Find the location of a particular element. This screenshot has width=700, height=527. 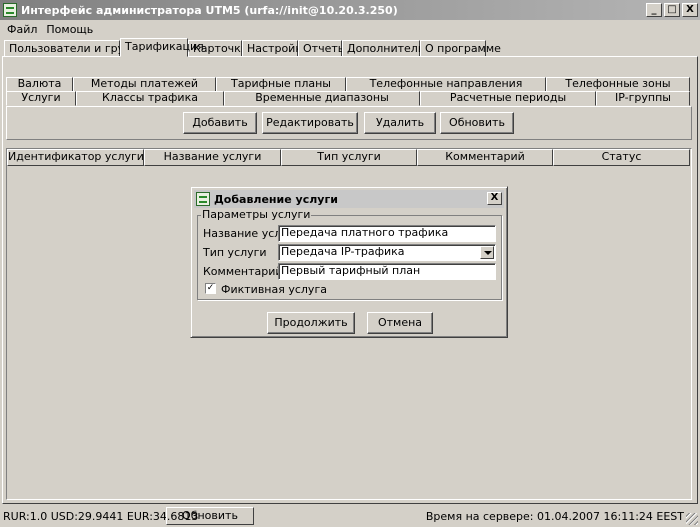

tab-additional: Дополнительно is located at coordinates (390, 48).